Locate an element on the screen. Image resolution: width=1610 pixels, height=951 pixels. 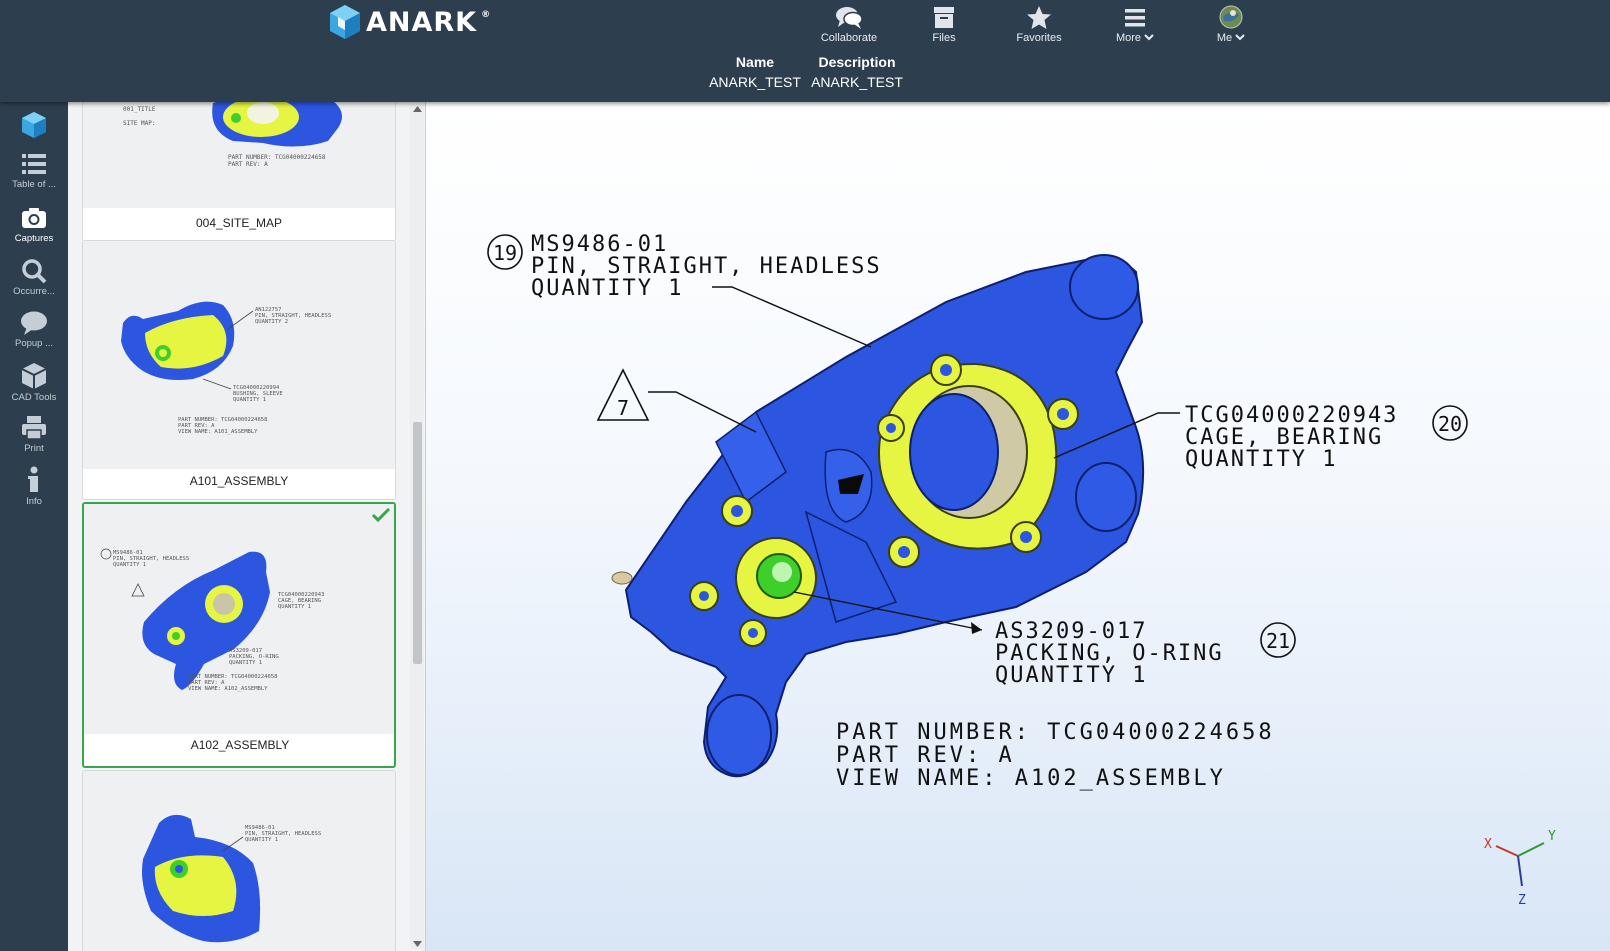
doc-description-header: Description is located at coordinates (857, 62).